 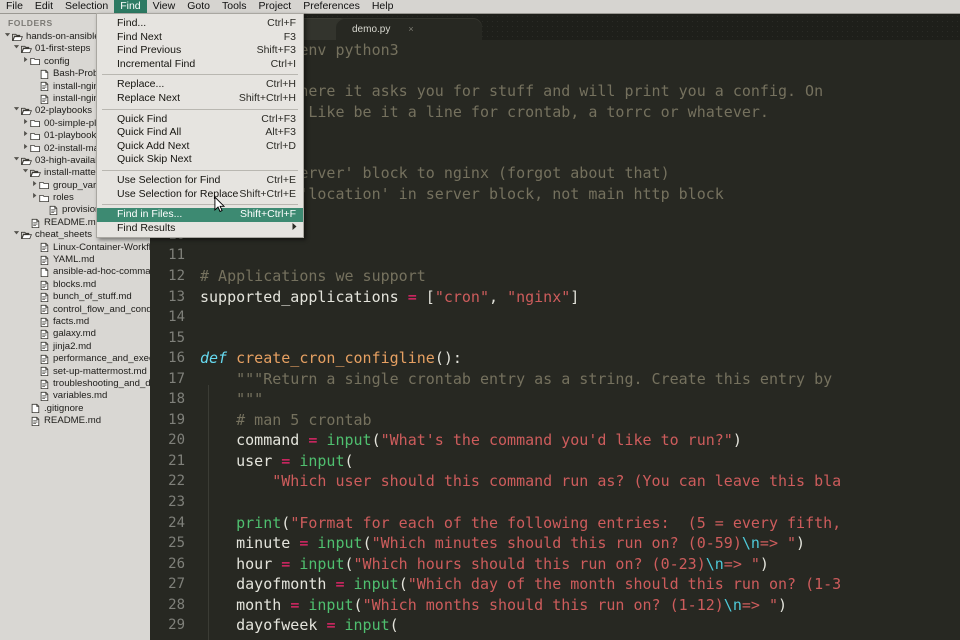 What do you see at coordinates (200, 99) in the screenshot?
I see `menu-item-replace-next: Replace Next Shift+Ctrl+H` at bounding box center [200, 99].